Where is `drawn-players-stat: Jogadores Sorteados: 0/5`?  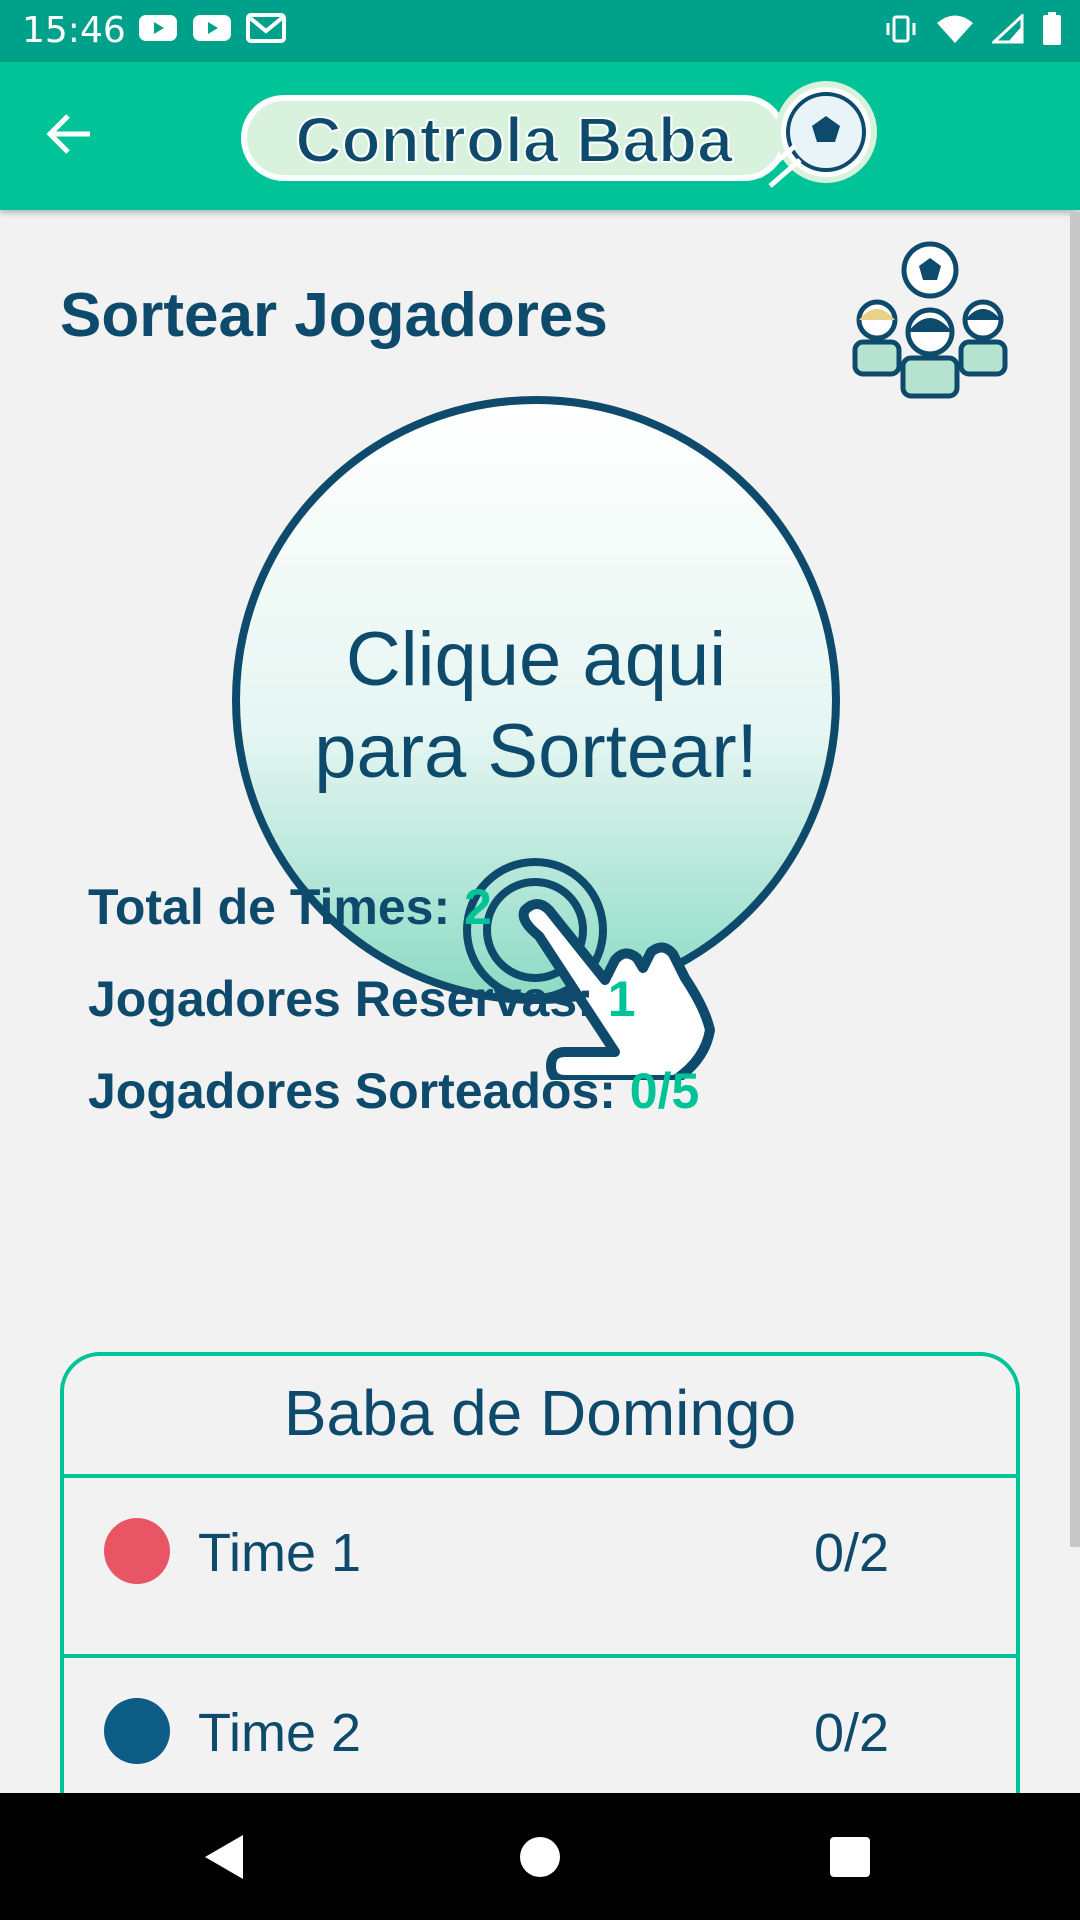
drawn-players-stat: Jogadores Sorteados: 0/5 is located at coordinates (394, 1091).